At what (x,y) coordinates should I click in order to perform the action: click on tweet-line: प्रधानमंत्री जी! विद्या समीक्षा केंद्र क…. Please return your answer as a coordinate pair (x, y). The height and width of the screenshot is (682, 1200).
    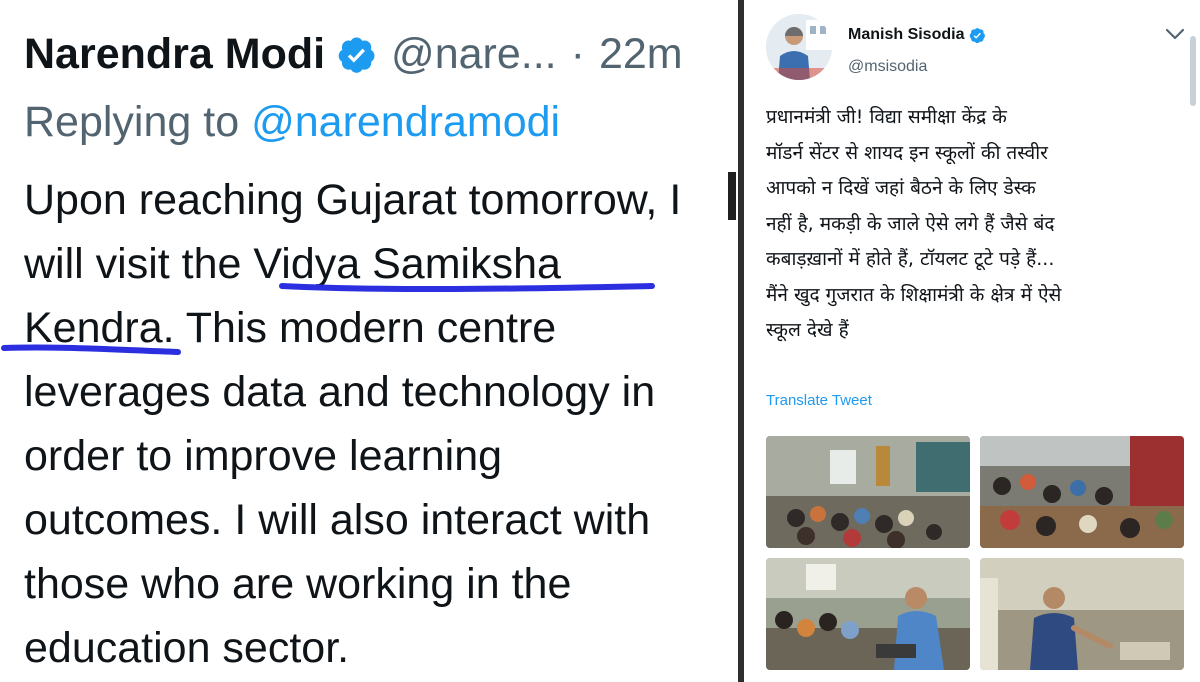
    Looking at the image, I should click on (886, 117).